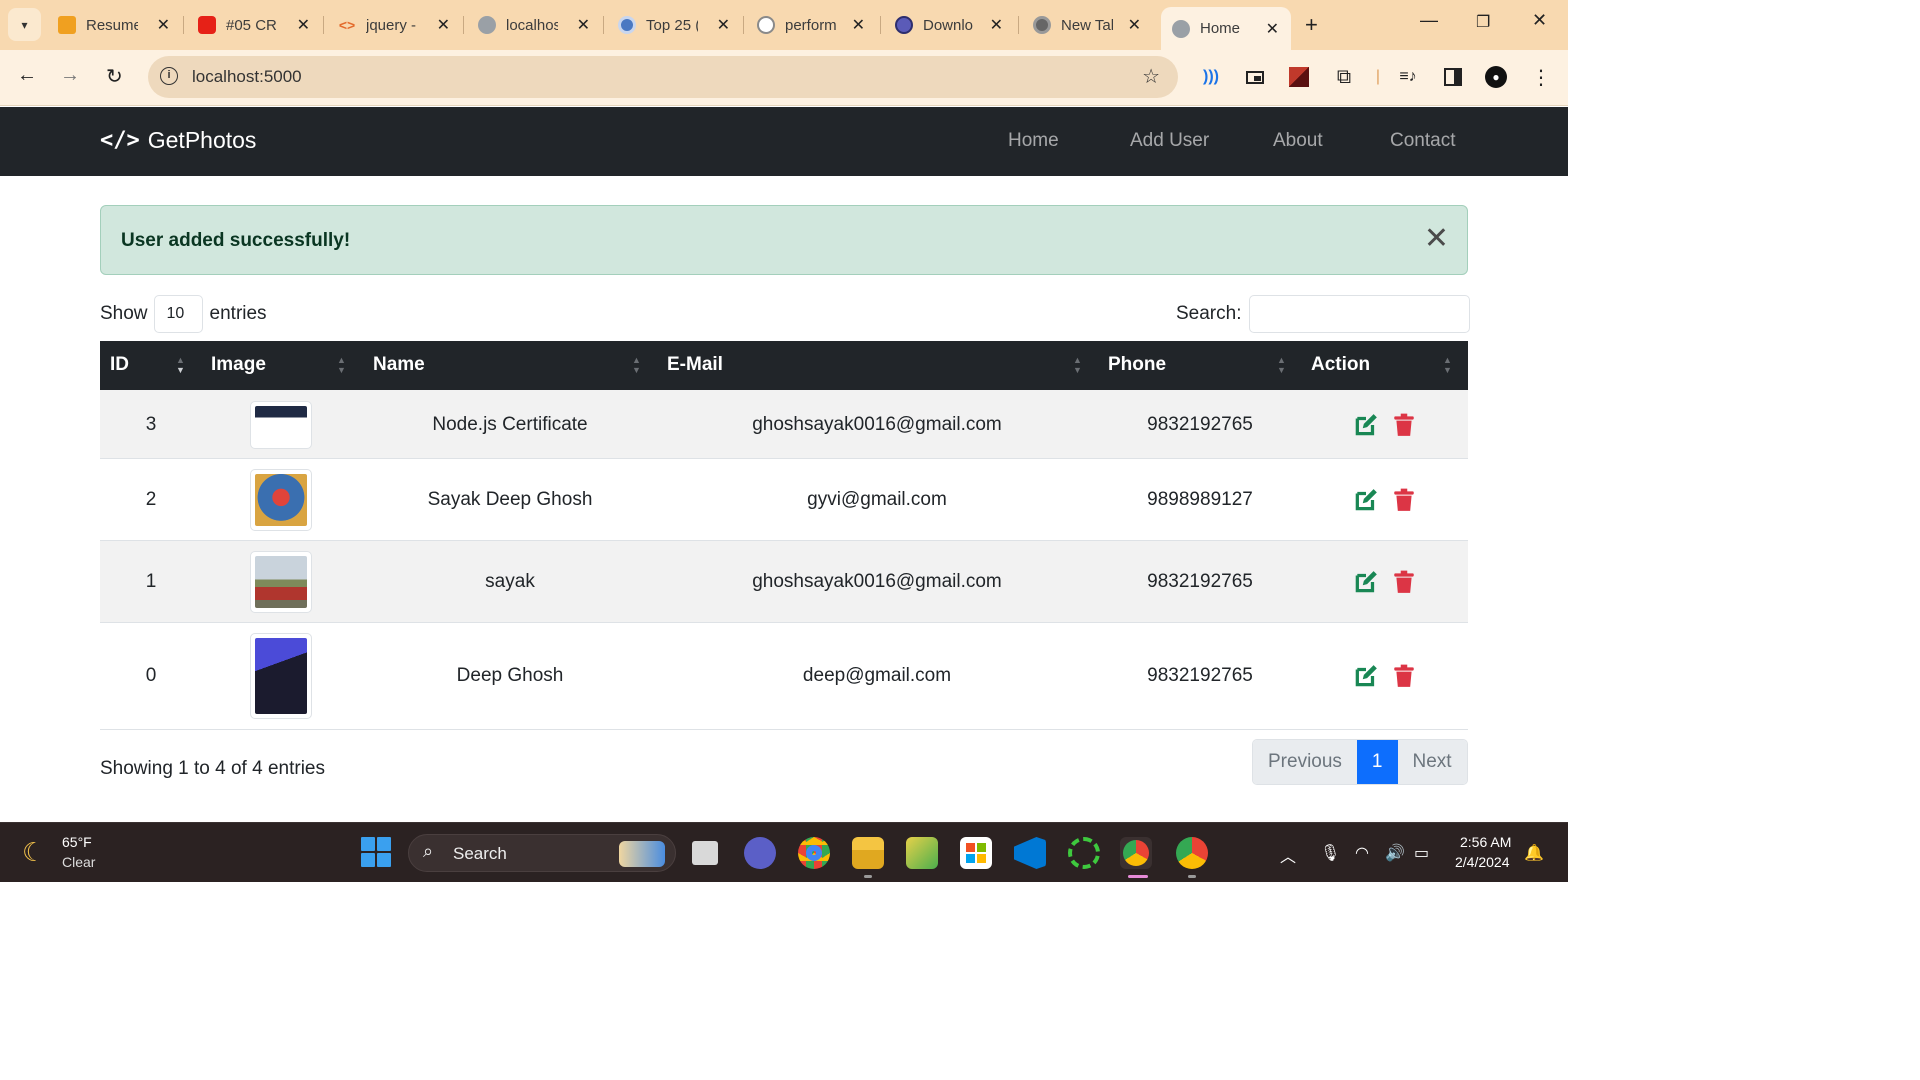 The width and height of the screenshot is (1920, 1080). What do you see at coordinates (119, 365) in the screenshot?
I see `col-header-id: ID` at bounding box center [119, 365].